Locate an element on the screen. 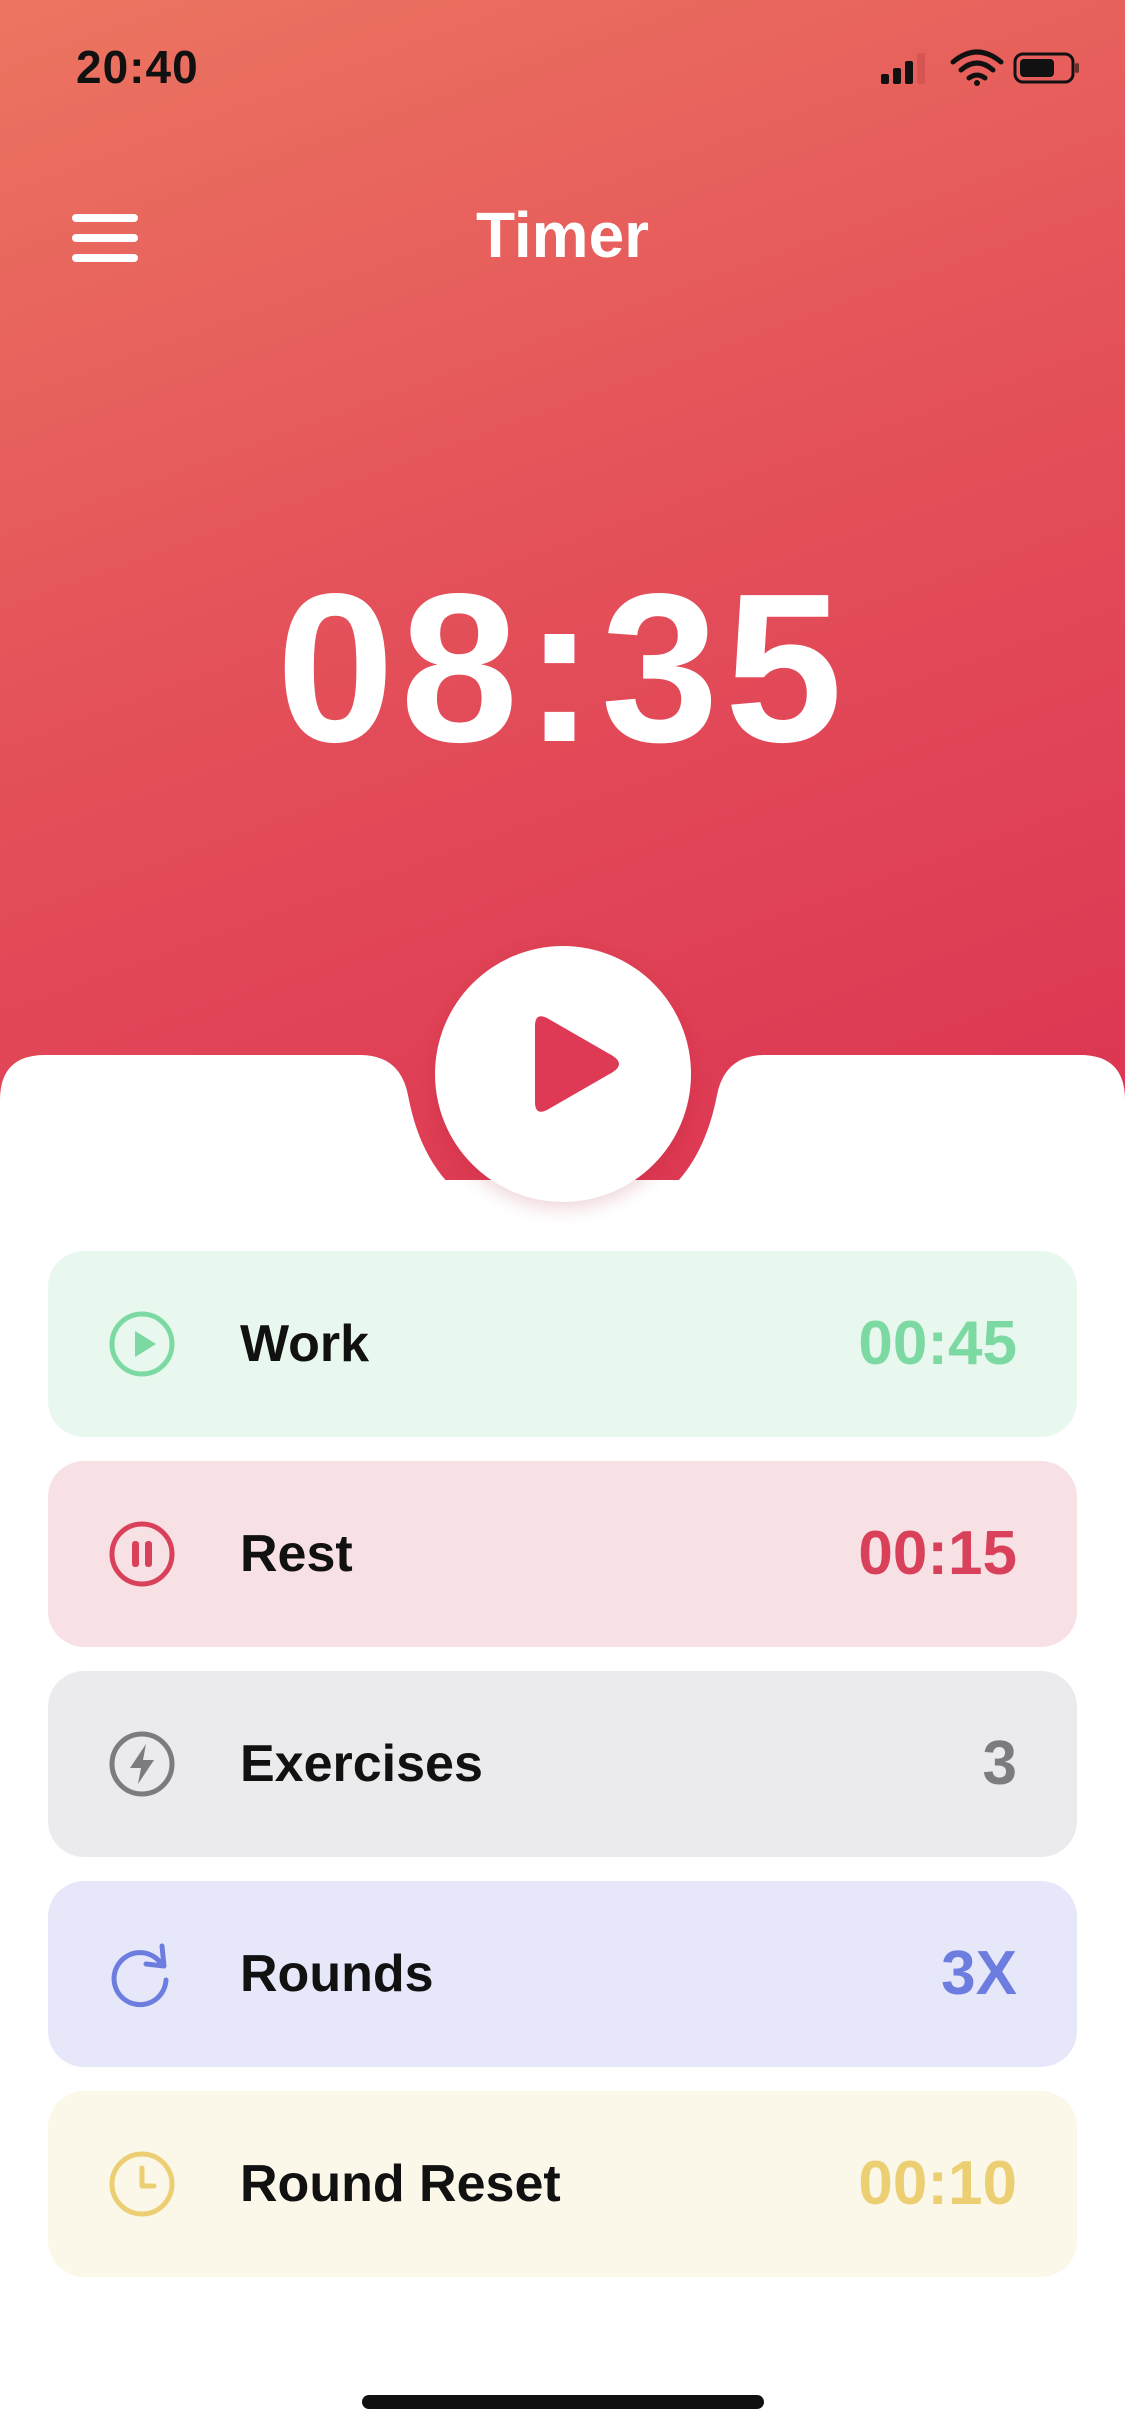  play-button is located at coordinates (563, 1074).